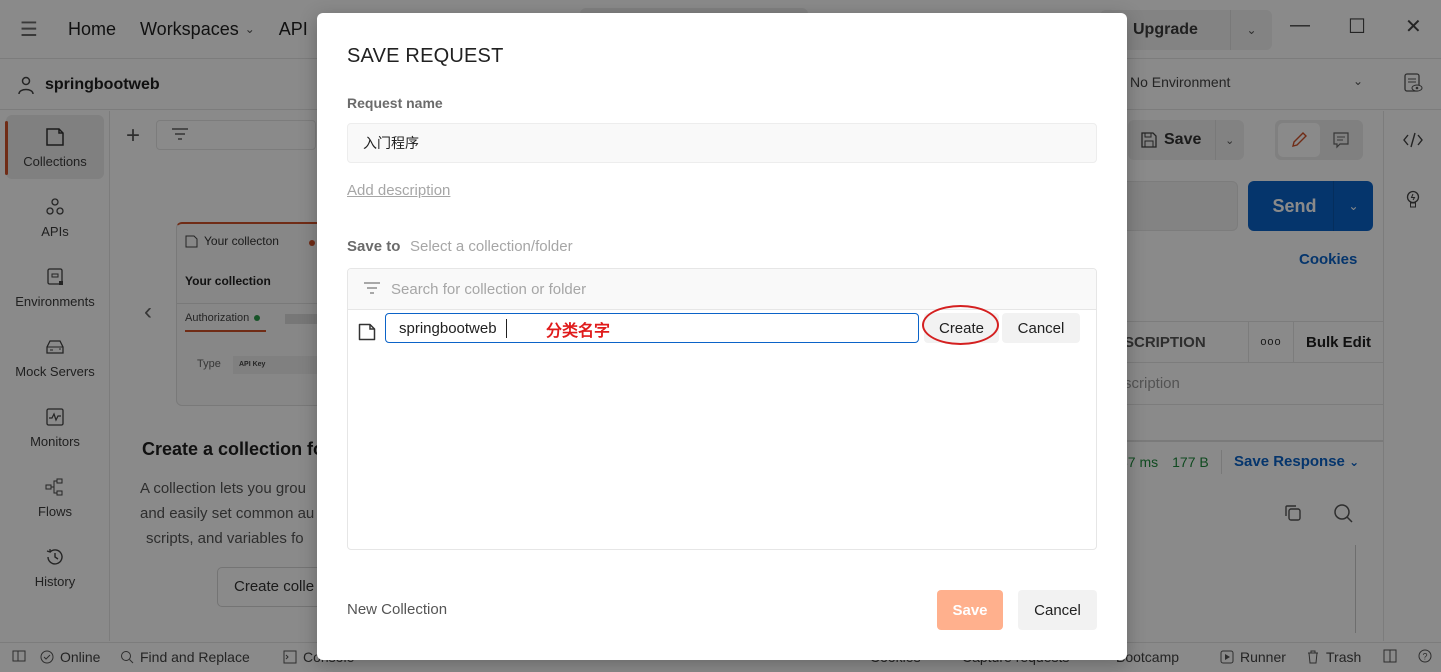 The image size is (1441, 672). What do you see at coordinates (1041, 328) in the screenshot?
I see `cancel-create-button: Cancel` at bounding box center [1041, 328].